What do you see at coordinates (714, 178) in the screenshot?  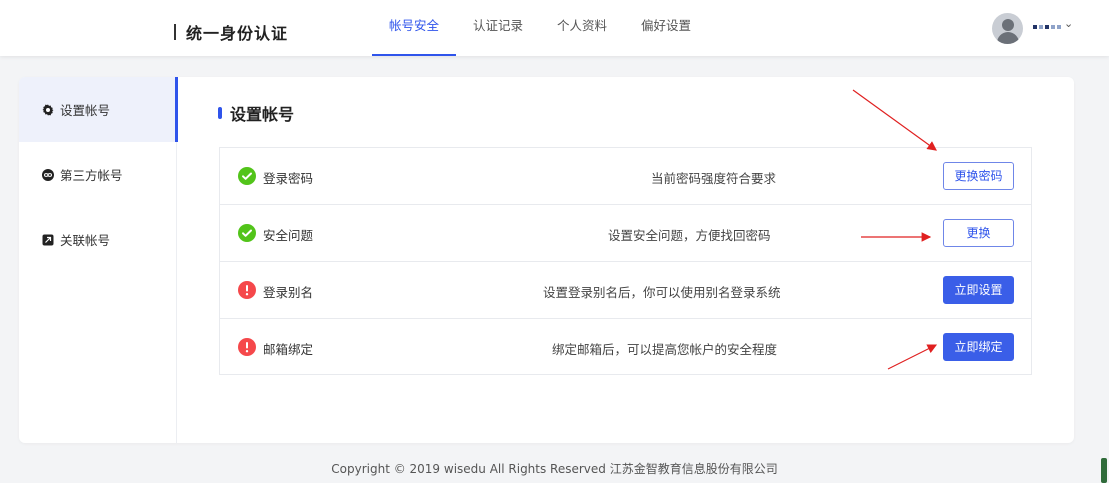 I see `row-description: 当前密码强度符合要求` at bounding box center [714, 178].